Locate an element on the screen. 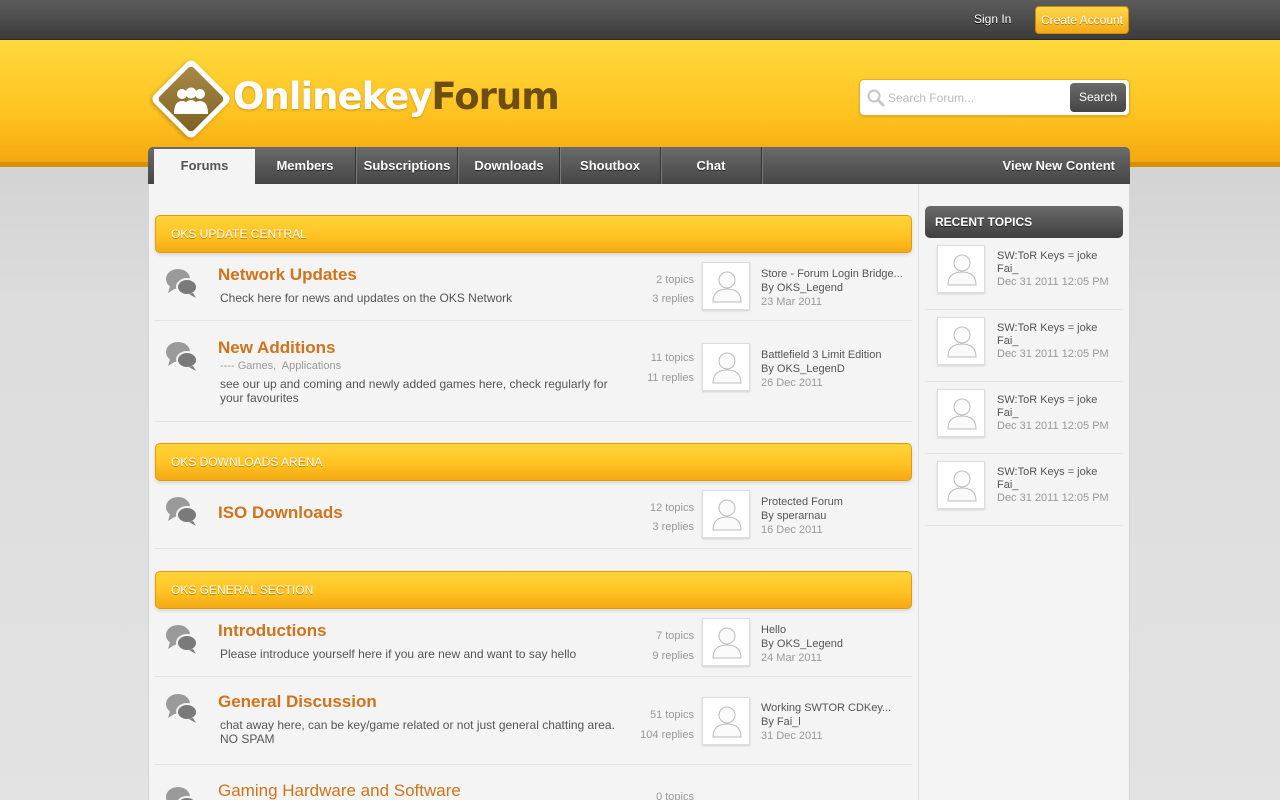  topic-count: 7 topics is located at coordinates (675, 636).